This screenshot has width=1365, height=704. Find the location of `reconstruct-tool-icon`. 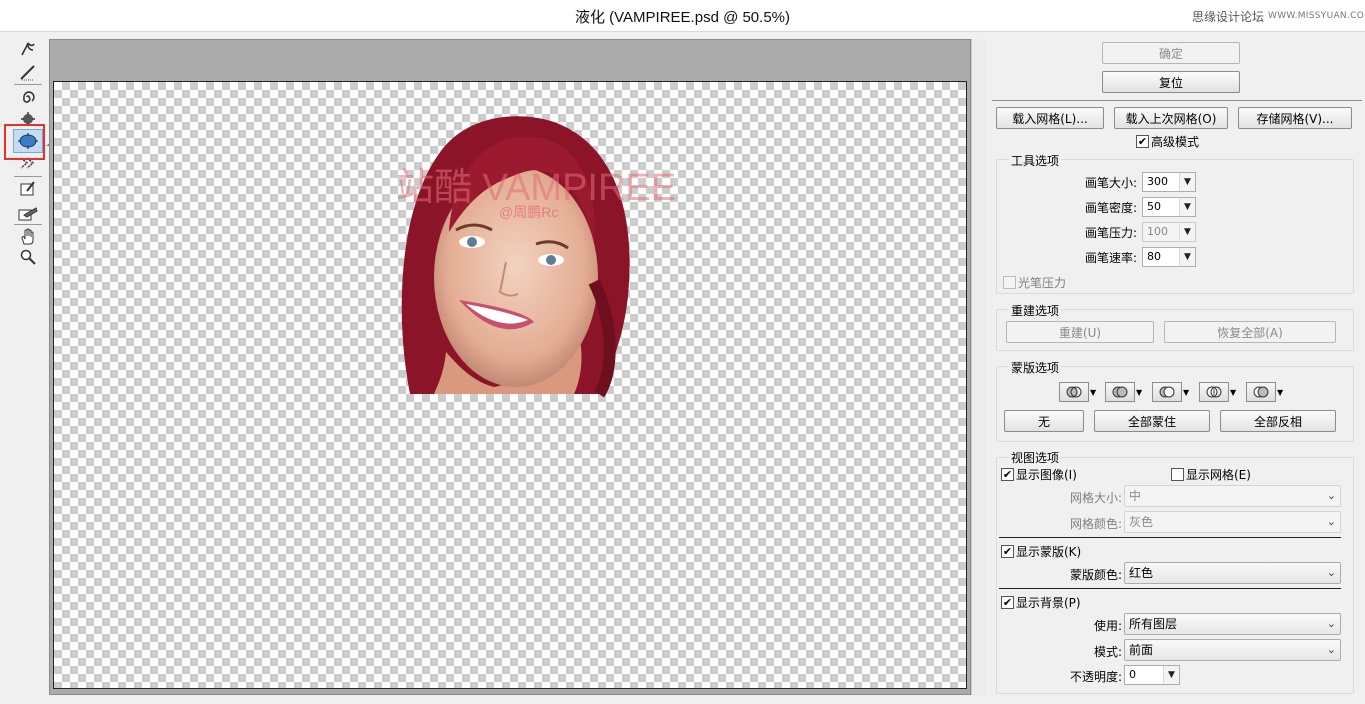

reconstruct-tool-icon is located at coordinates (28, 73).